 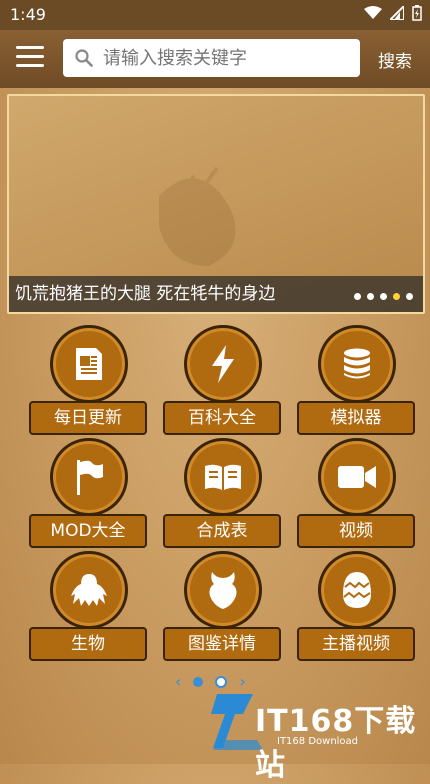 What do you see at coordinates (223, 58) in the screenshot?
I see `search-input` at bounding box center [223, 58].